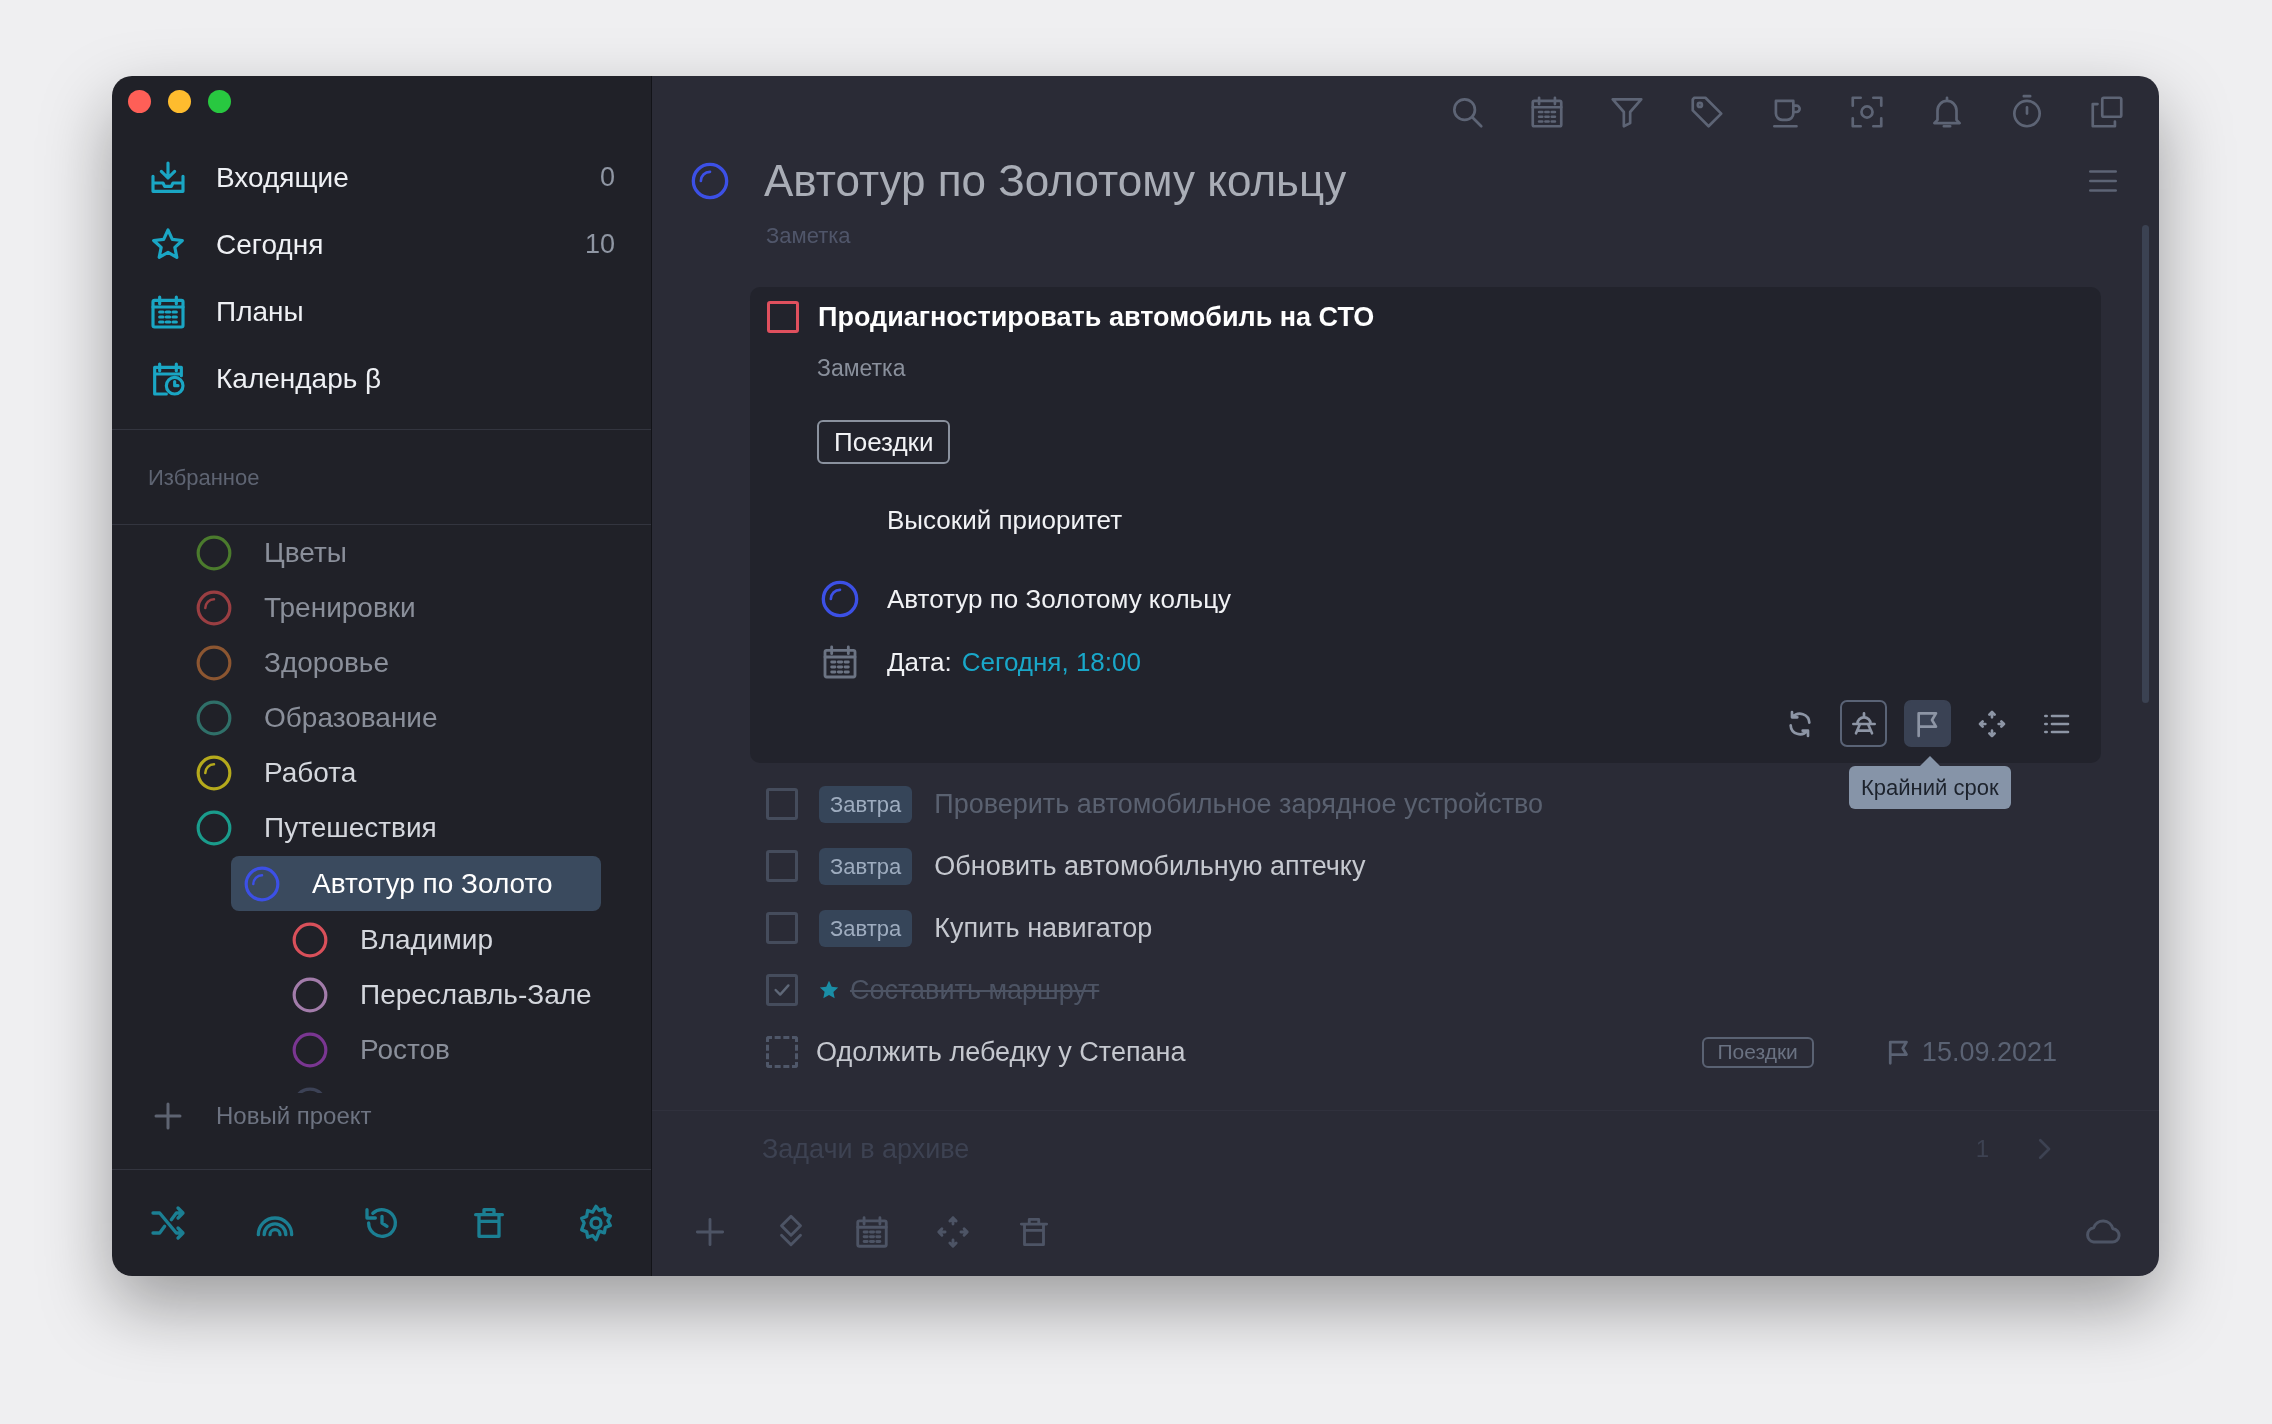 The image size is (2272, 1424). Describe the element at coordinates (381, 244) in the screenshot. I see `nav-item: Сегодня 10` at that location.